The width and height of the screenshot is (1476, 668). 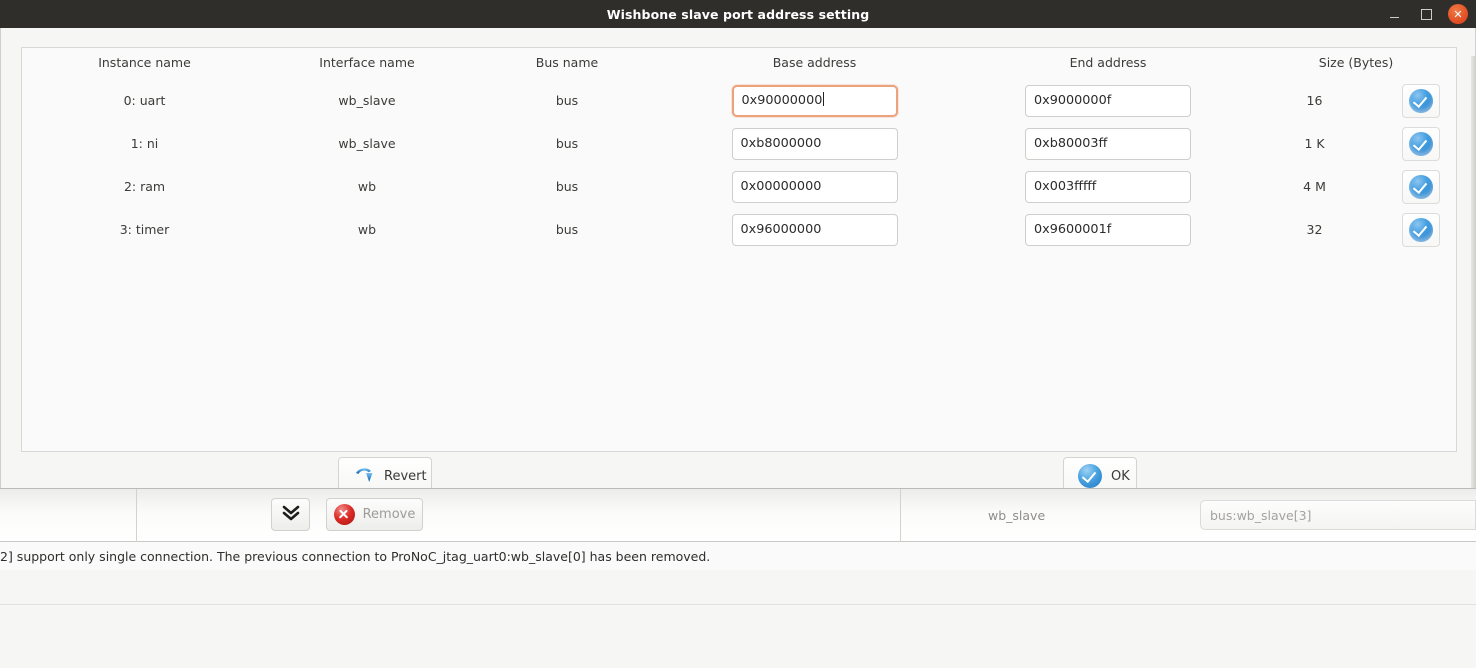 I want to click on double-chevron-down-icon, so click(x=291, y=515).